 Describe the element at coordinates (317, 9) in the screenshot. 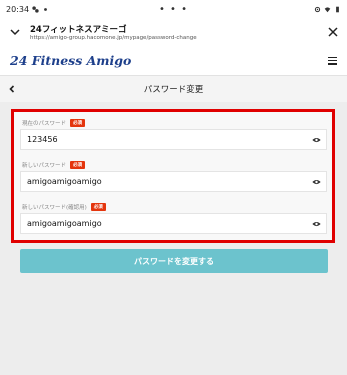

I see `location-icon` at that location.